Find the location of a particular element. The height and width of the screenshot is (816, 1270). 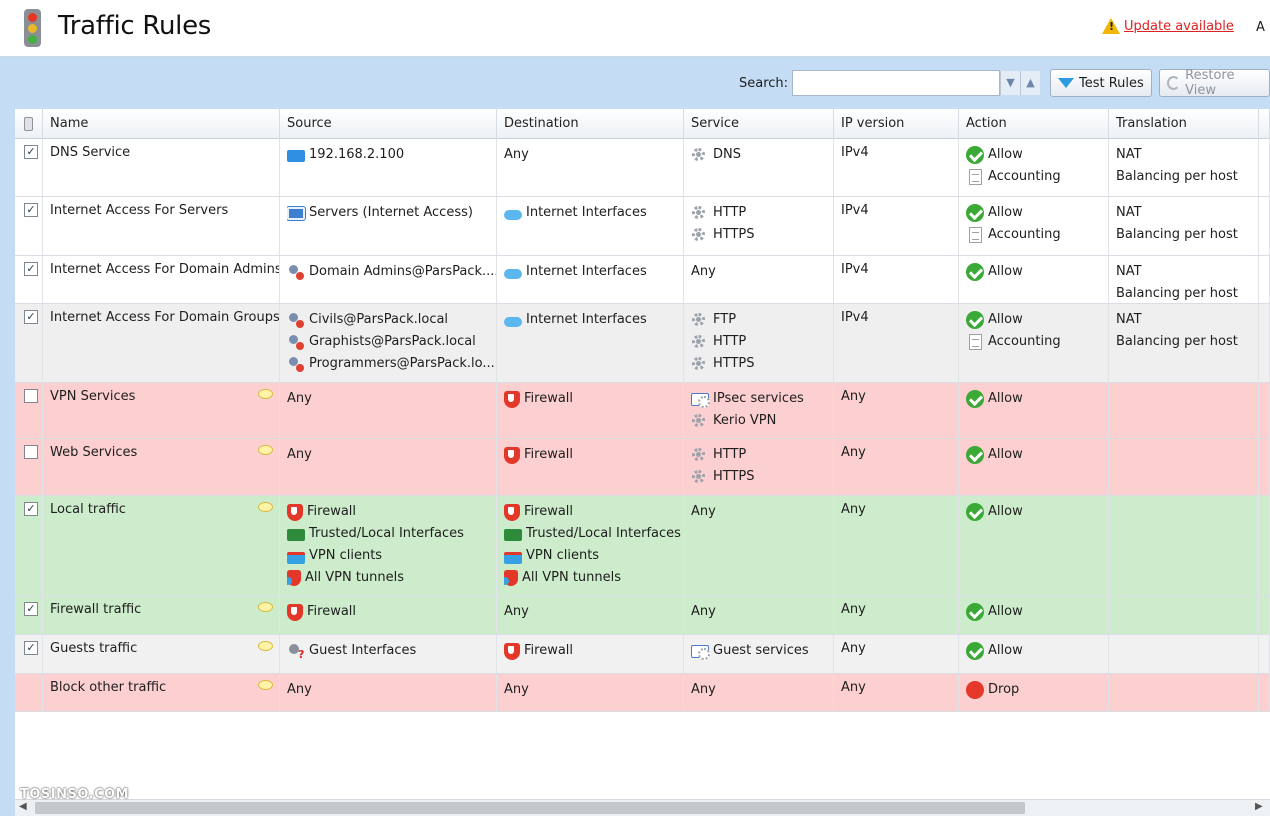

rule-source-cell: Guest Interfaces is located at coordinates (388, 654).